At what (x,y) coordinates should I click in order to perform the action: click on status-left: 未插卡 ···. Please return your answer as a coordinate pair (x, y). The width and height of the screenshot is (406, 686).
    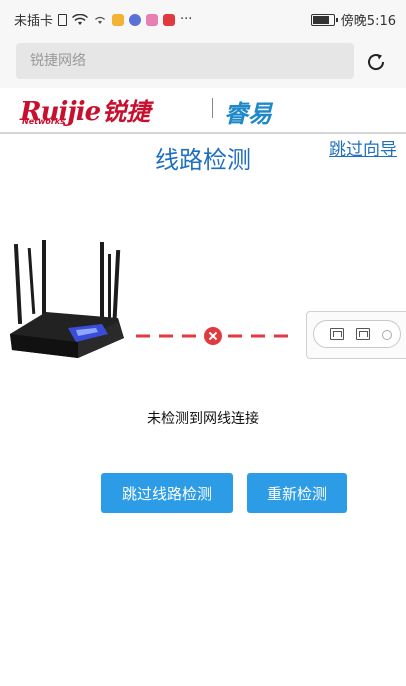
    Looking at the image, I should click on (103, 19).